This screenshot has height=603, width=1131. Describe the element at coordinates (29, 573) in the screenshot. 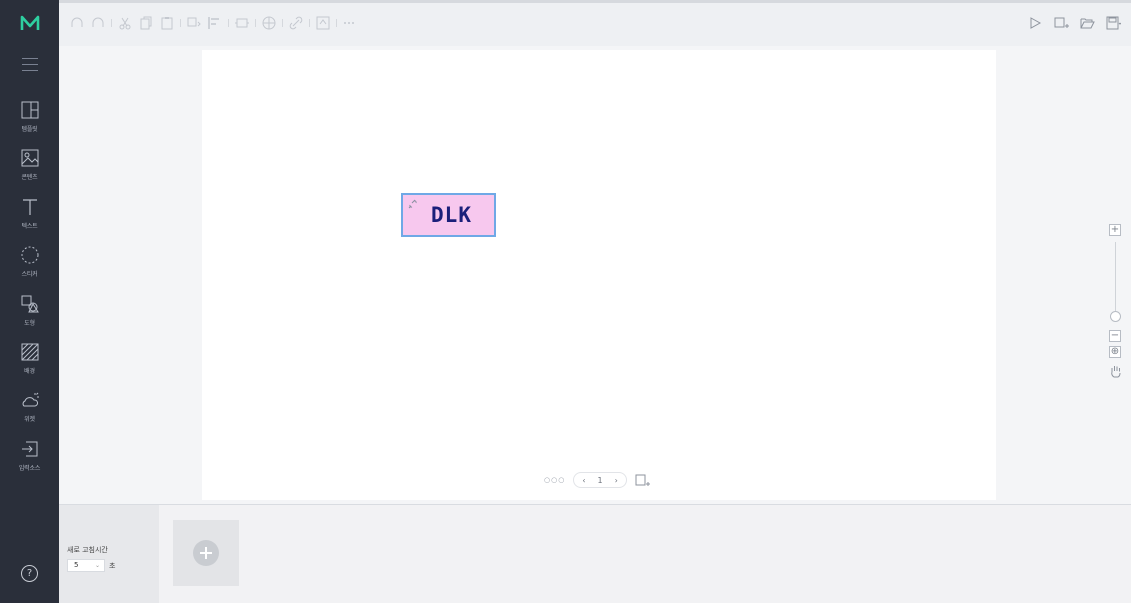

I see `help-icon: ?` at that location.